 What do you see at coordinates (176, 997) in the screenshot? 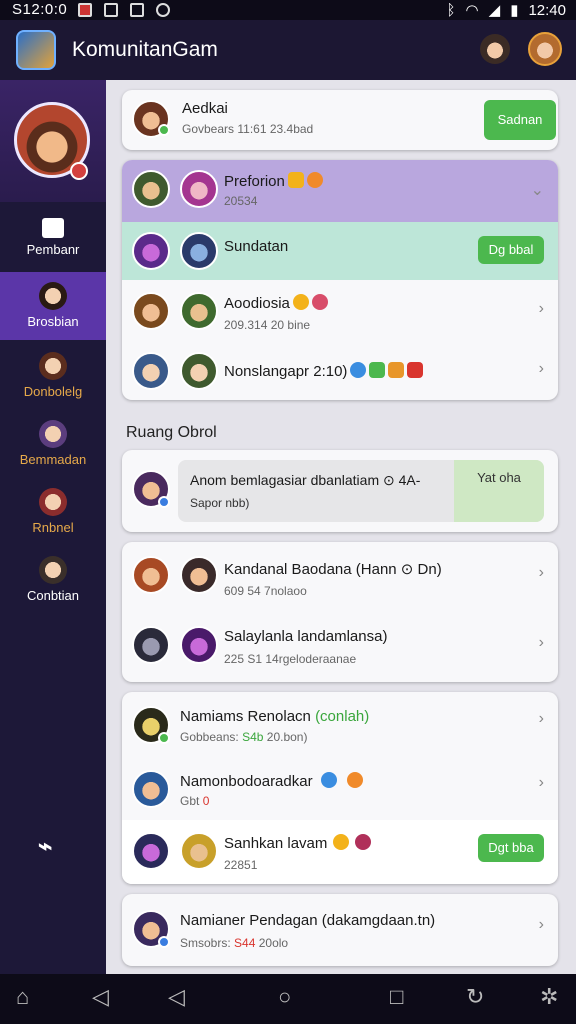
I see `back-icon: ◁` at bounding box center [176, 997].